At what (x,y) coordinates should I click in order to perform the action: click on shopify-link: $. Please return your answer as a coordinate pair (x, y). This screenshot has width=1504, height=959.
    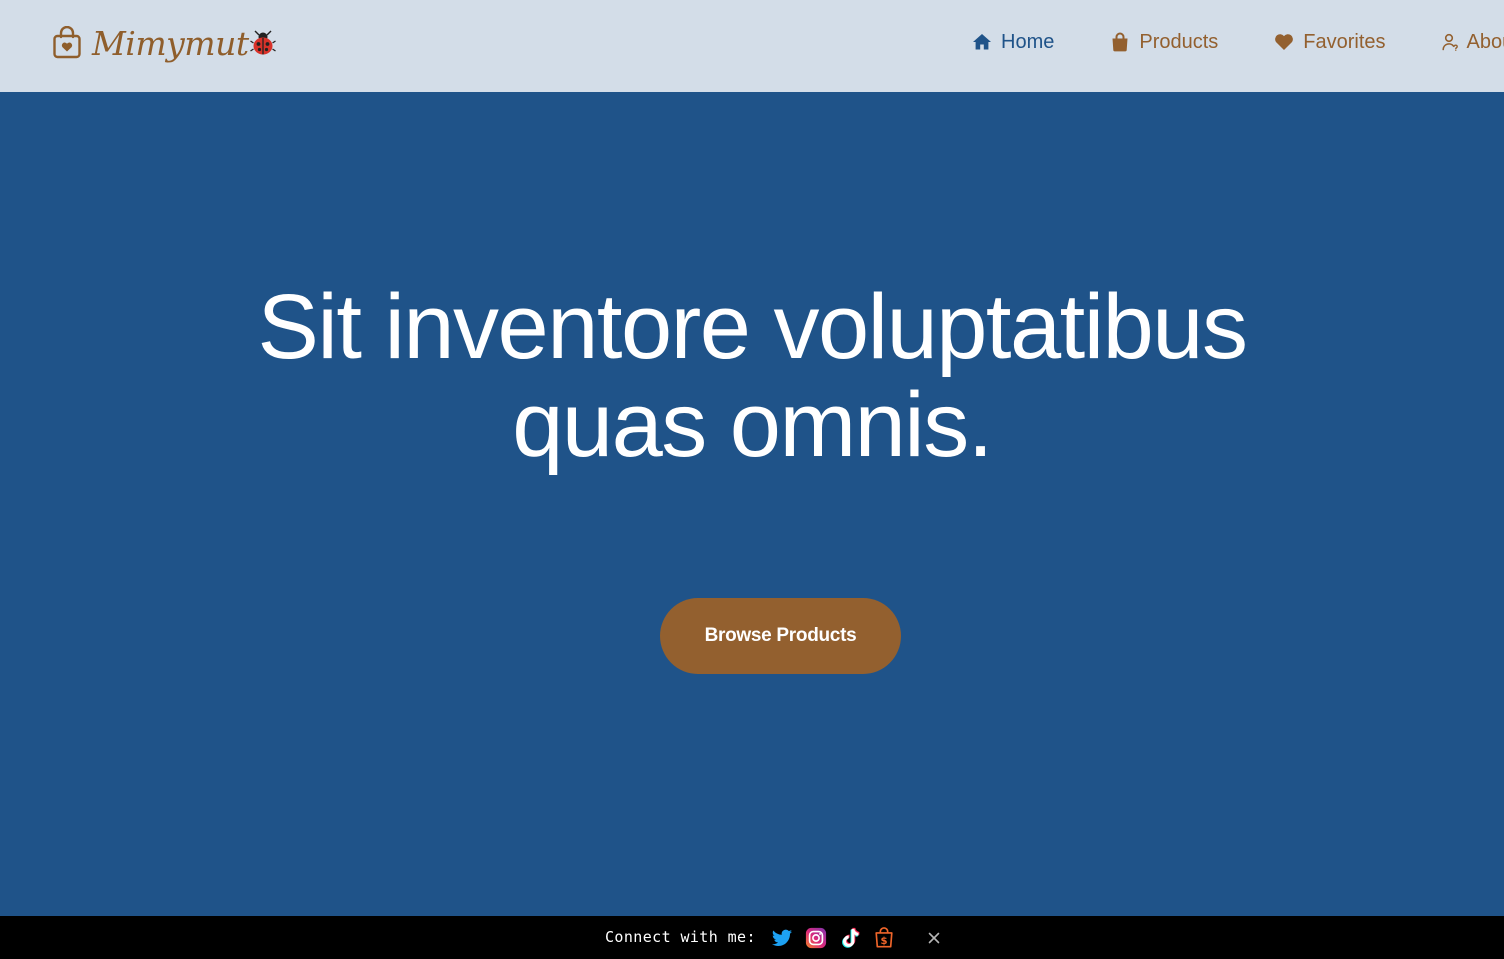
    Looking at the image, I should click on (884, 938).